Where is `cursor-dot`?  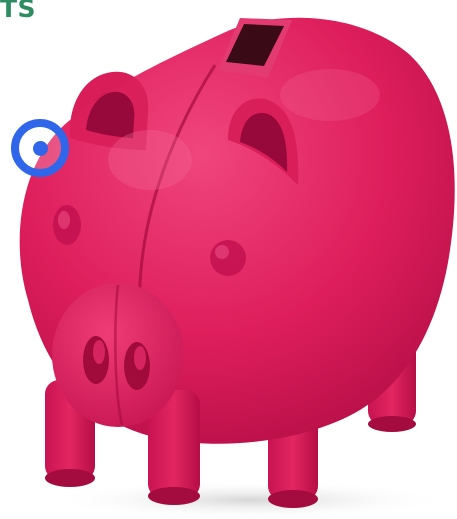 cursor-dot is located at coordinates (40, 148).